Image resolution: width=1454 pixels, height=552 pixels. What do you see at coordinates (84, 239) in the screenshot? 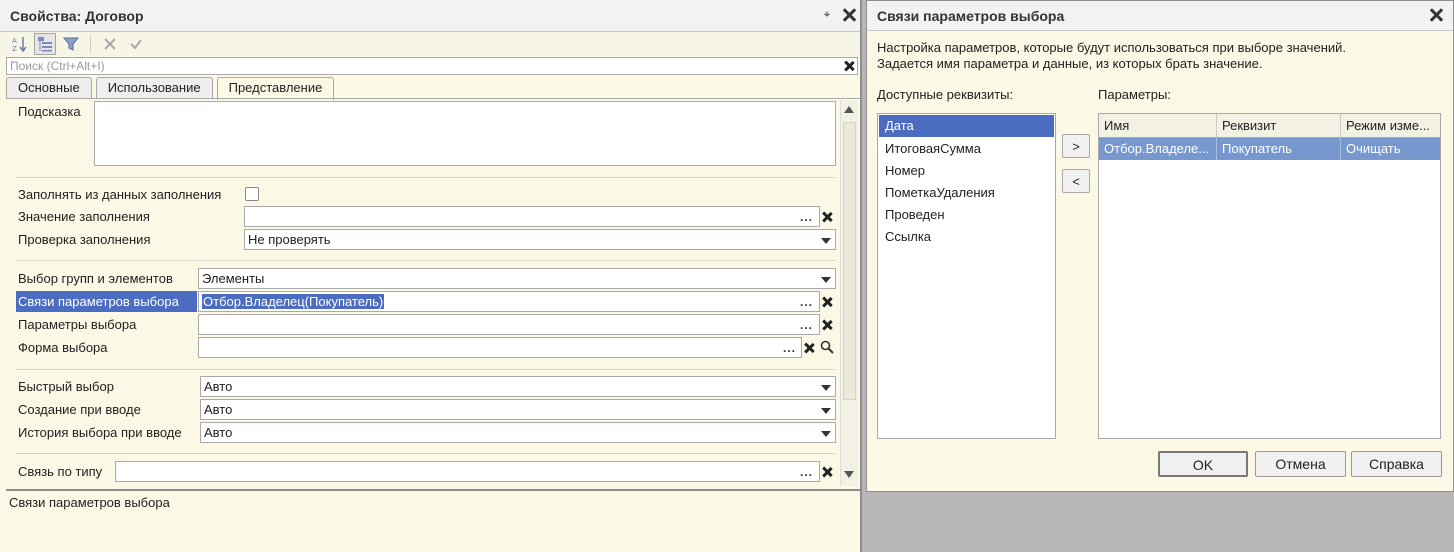
I see `fill-check-label: Проверка заполнения` at bounding box center [84, 239].